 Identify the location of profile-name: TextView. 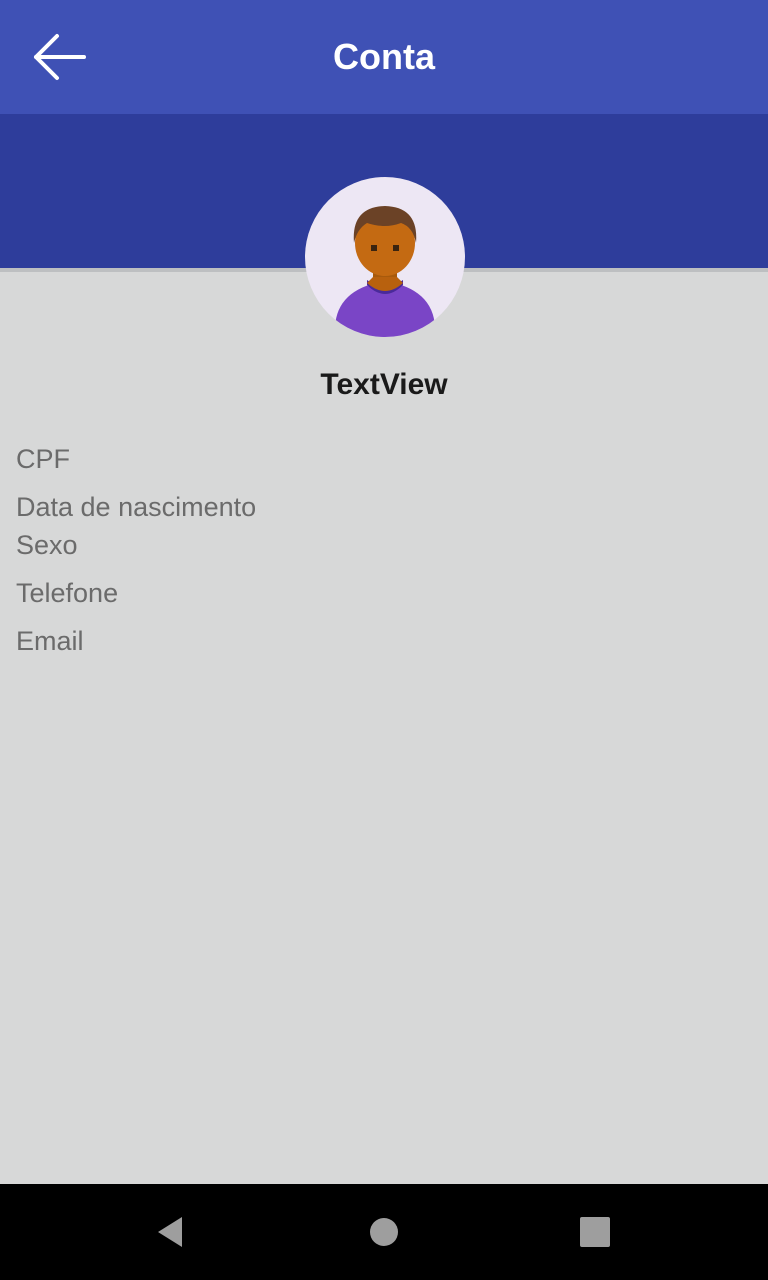
(384, 384).